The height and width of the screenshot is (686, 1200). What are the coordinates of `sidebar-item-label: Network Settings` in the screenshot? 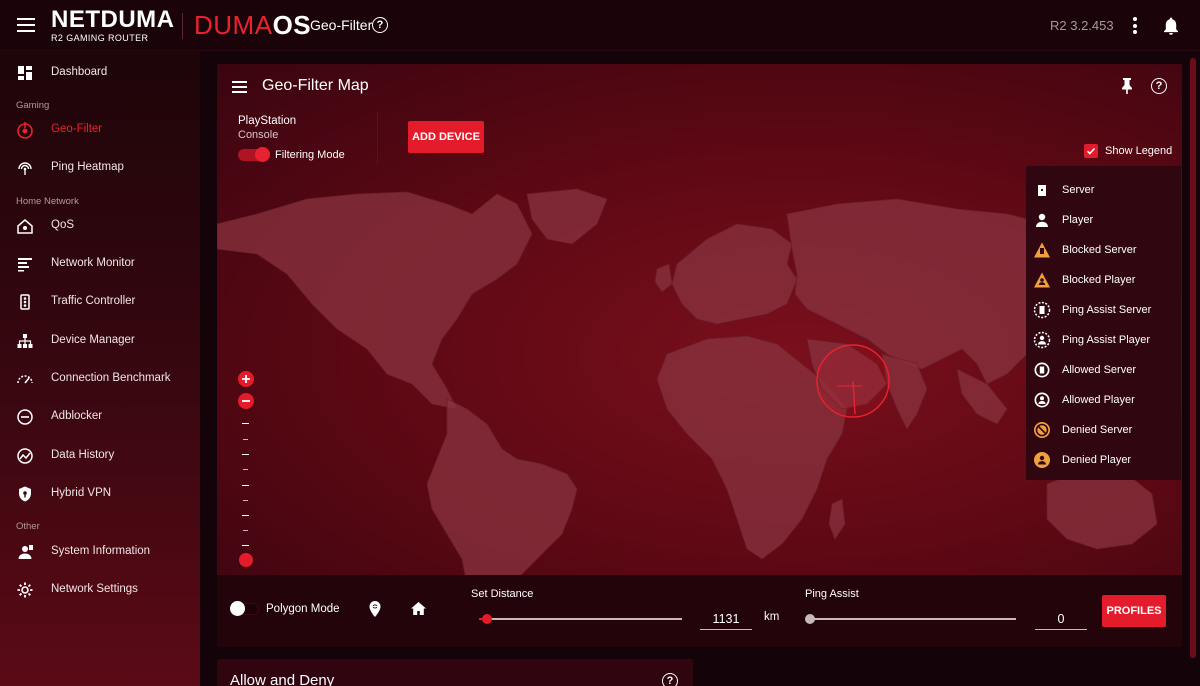 It's located at (94, 589).